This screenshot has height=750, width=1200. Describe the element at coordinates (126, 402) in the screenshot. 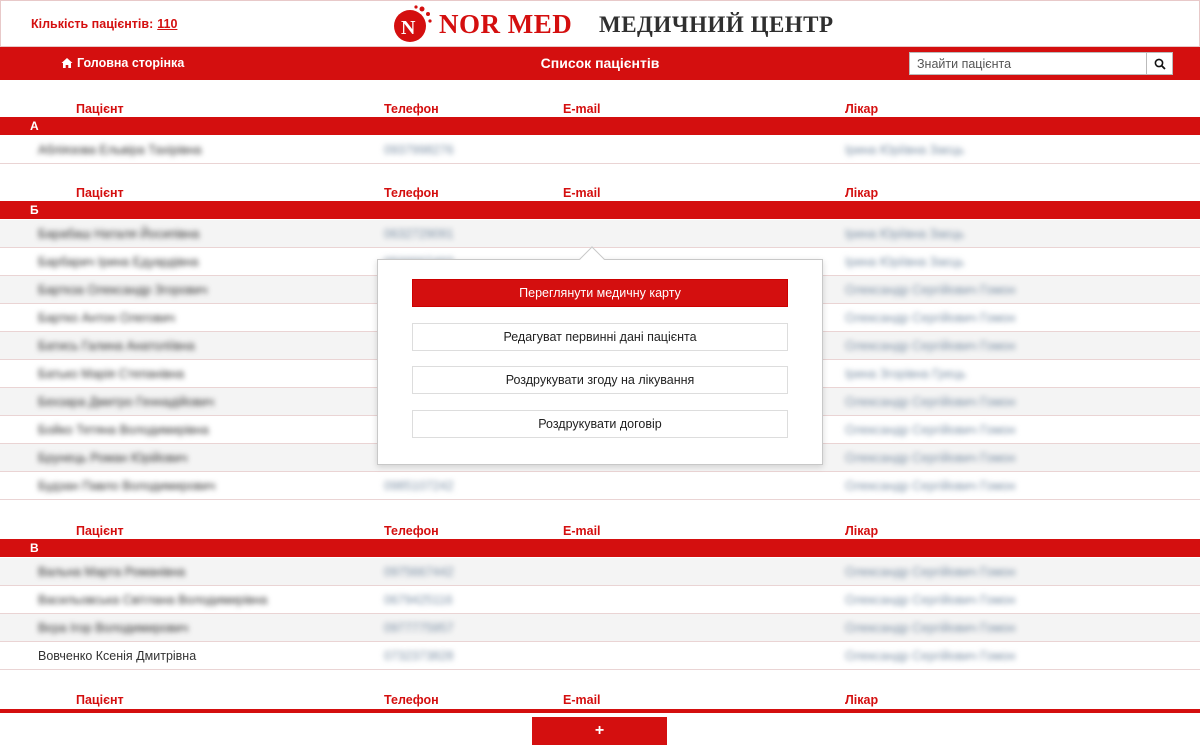

I see `patient-name: Бехзара Дмитро Геннадійович` at that location.